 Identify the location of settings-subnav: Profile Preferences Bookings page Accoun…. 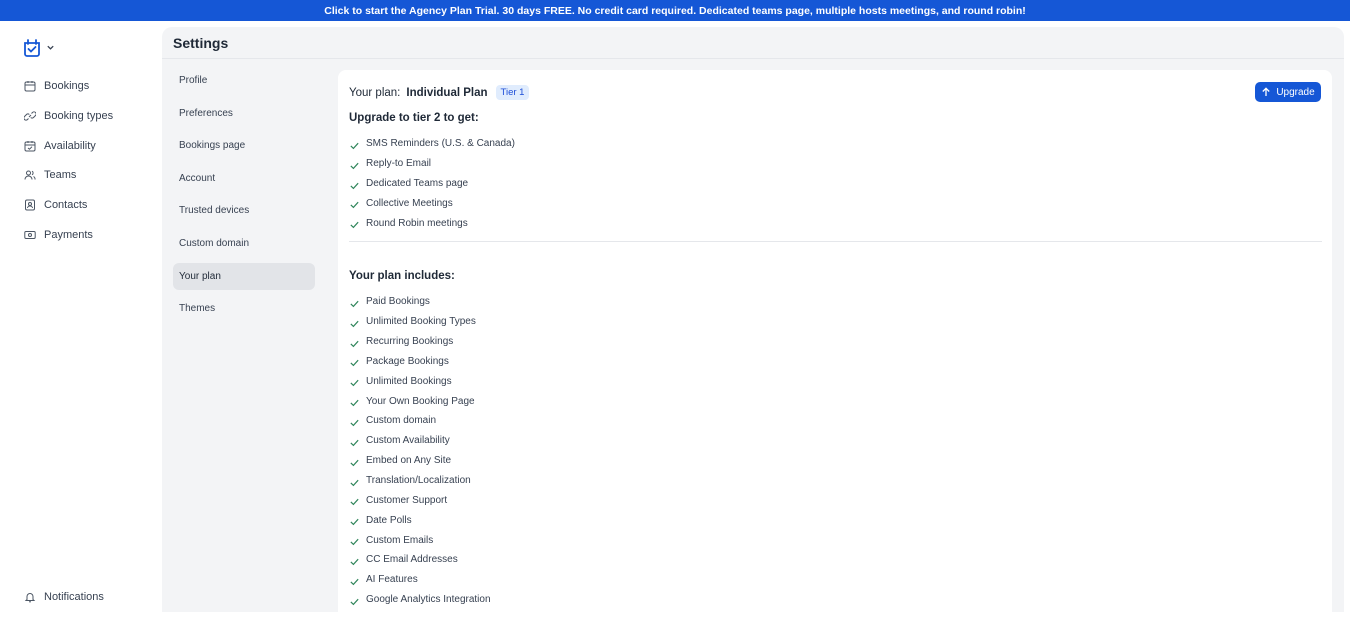
(244, 197).